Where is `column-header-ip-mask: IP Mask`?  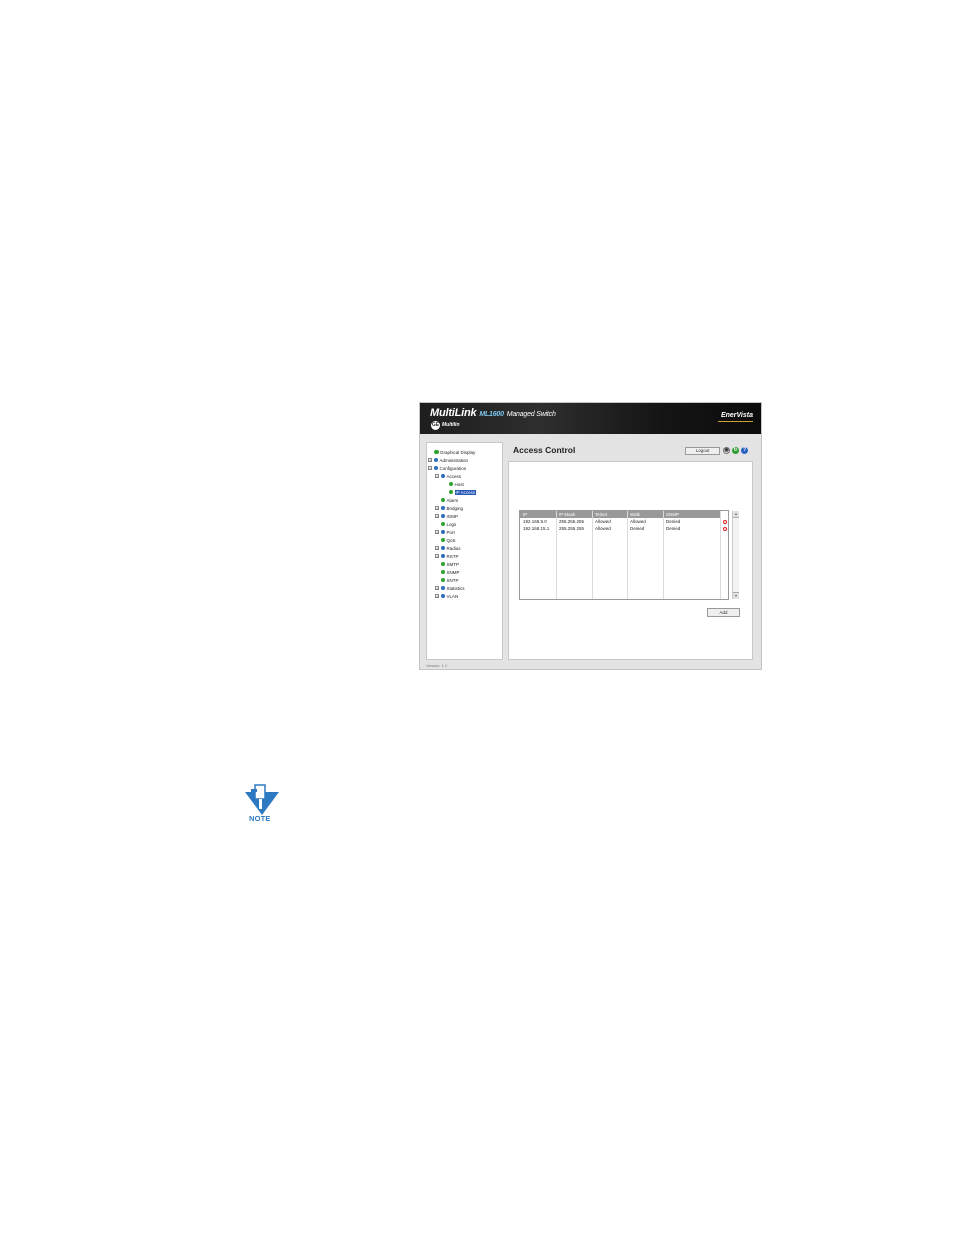 column-header-ip-mask: IP Mask is located at coordinates (574, 514).